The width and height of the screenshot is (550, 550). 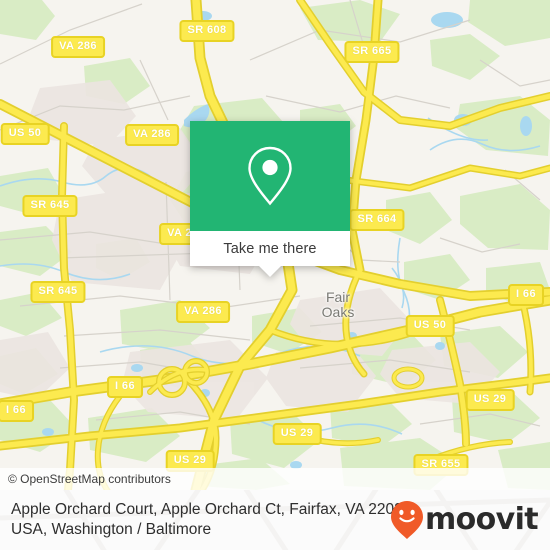 I want to click on road-shield-va-286-south: VA 286, so click(x=203, y=312).